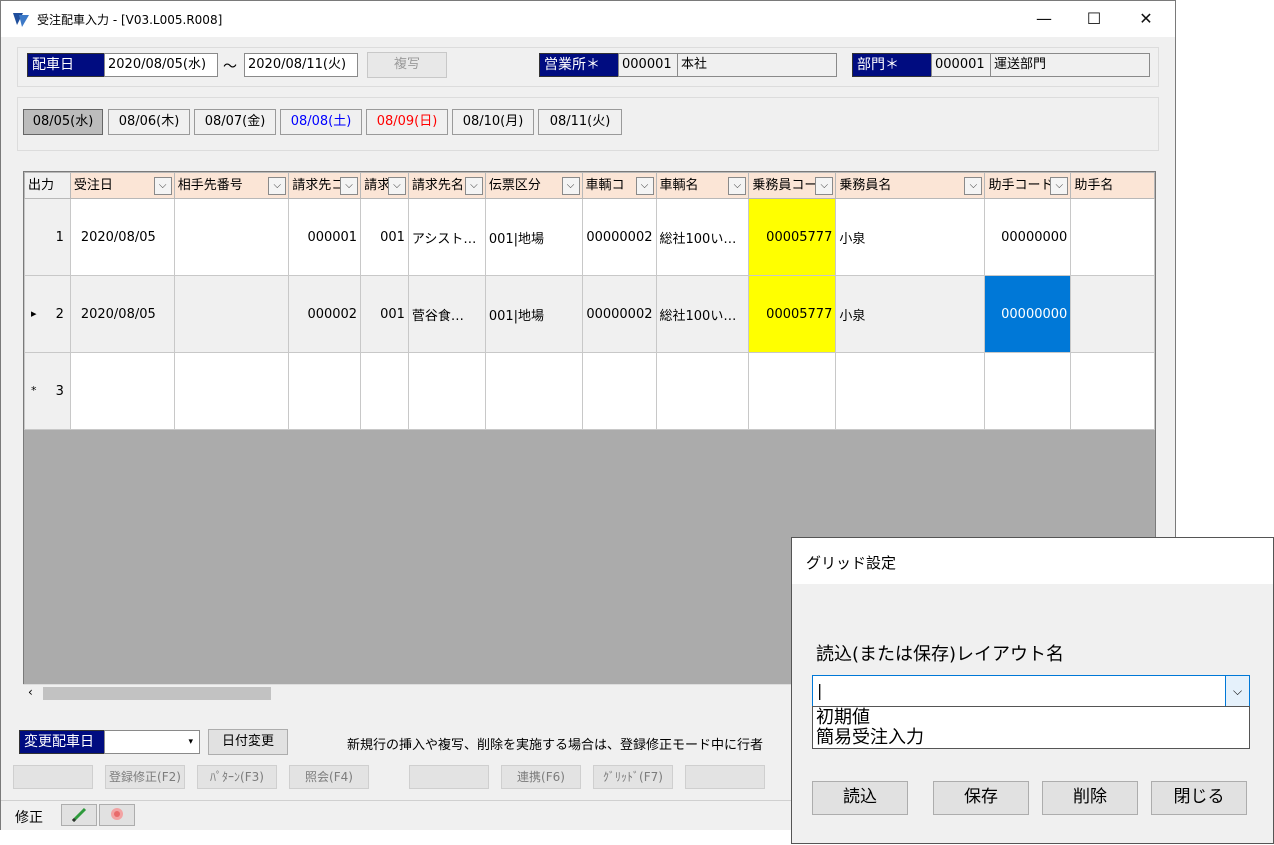  I want to click on grid-cell-driver-name, so click(910, 391).